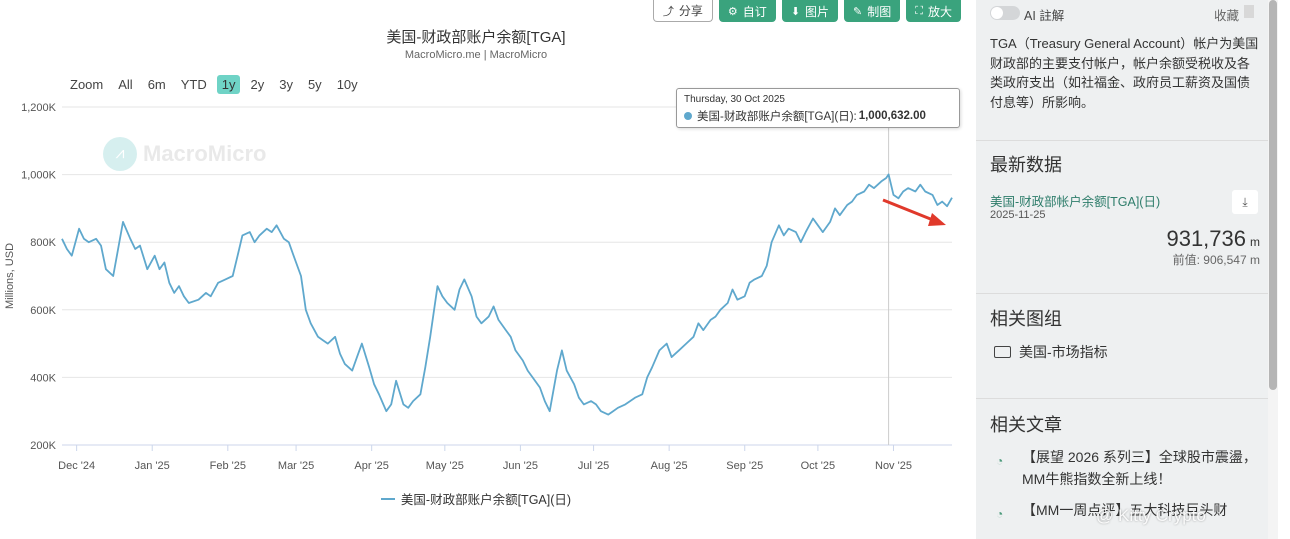 The image size is (1290, 539). I want to click on x-tick-label: Aug '25, so click(669, 466).